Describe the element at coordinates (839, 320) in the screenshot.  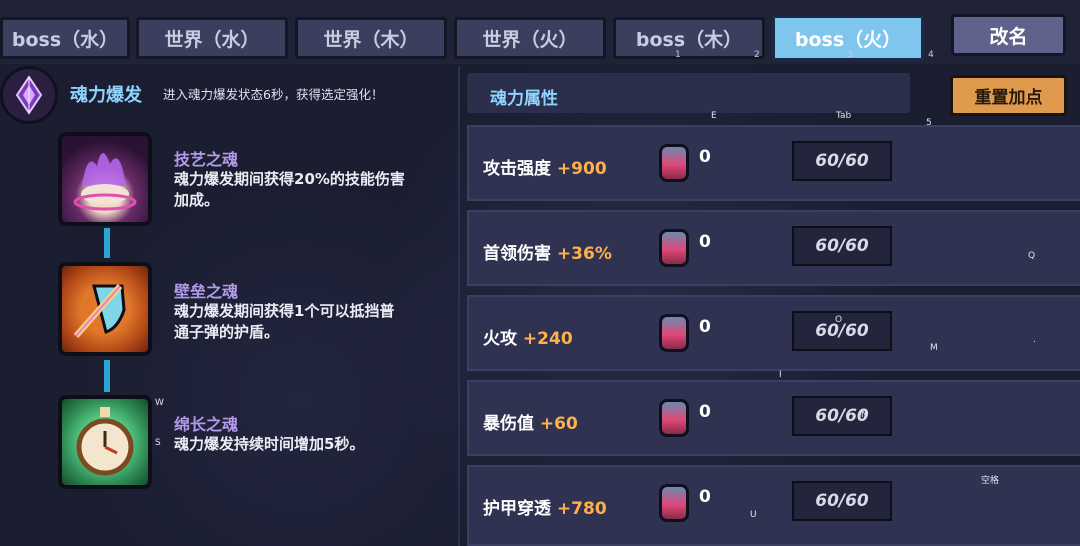
I see `key-hint-o: O` at that location.